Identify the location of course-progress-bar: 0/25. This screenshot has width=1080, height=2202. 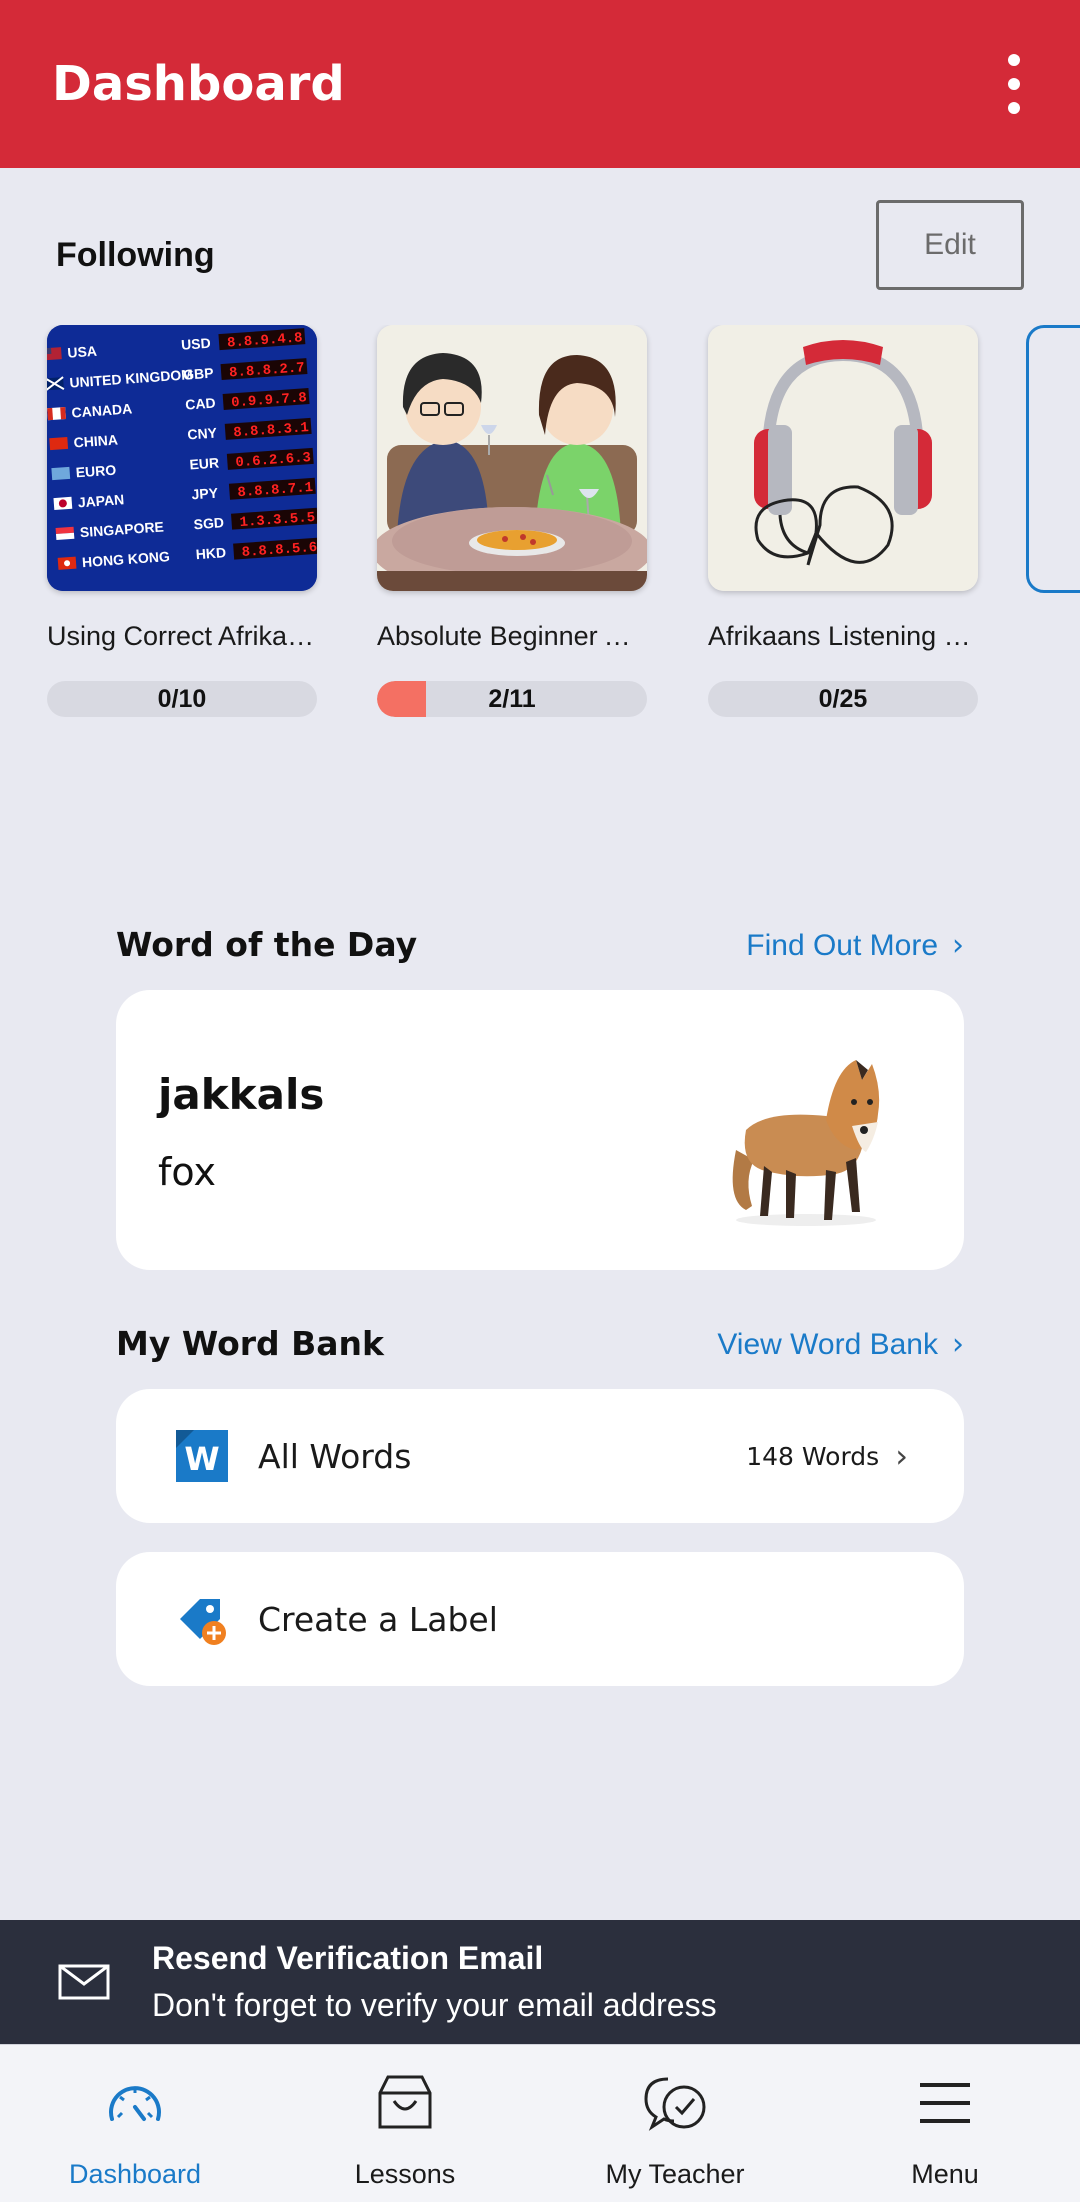
(843, 699).